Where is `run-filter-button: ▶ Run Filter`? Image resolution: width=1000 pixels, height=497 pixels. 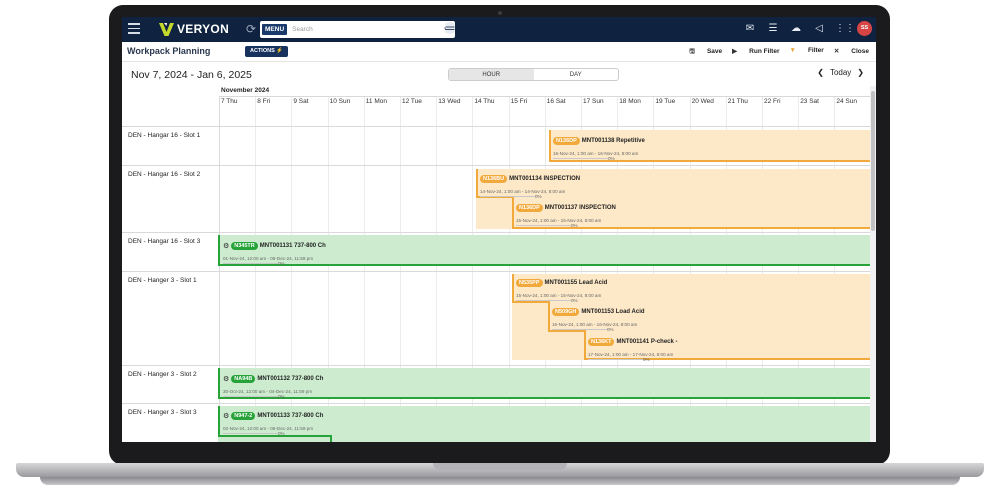 run-filter-button: ▶ Run Filter is located at coordinates (755, 52).